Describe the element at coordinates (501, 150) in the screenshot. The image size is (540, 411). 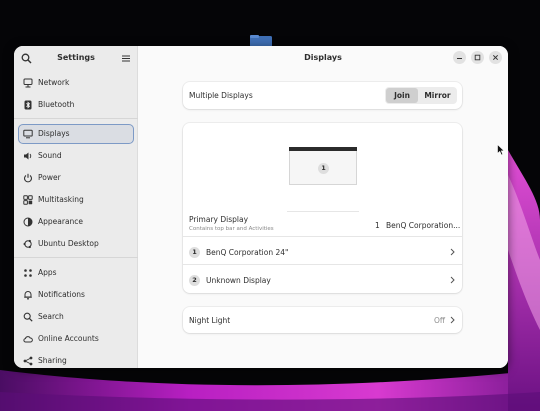
I see `mouse-pointer-icon` at that location.